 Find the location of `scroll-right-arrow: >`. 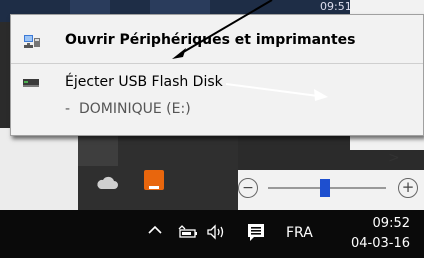

scroll-right-arrow: > is located at coordinates (394, 158).